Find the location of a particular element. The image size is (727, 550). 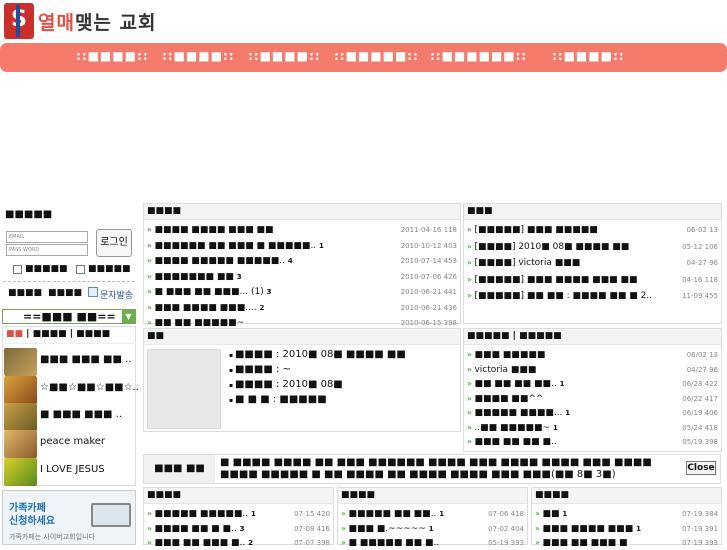

list-item-title: ■■■ ■■ ■■■ ■ is located at coordinates (584, 543).